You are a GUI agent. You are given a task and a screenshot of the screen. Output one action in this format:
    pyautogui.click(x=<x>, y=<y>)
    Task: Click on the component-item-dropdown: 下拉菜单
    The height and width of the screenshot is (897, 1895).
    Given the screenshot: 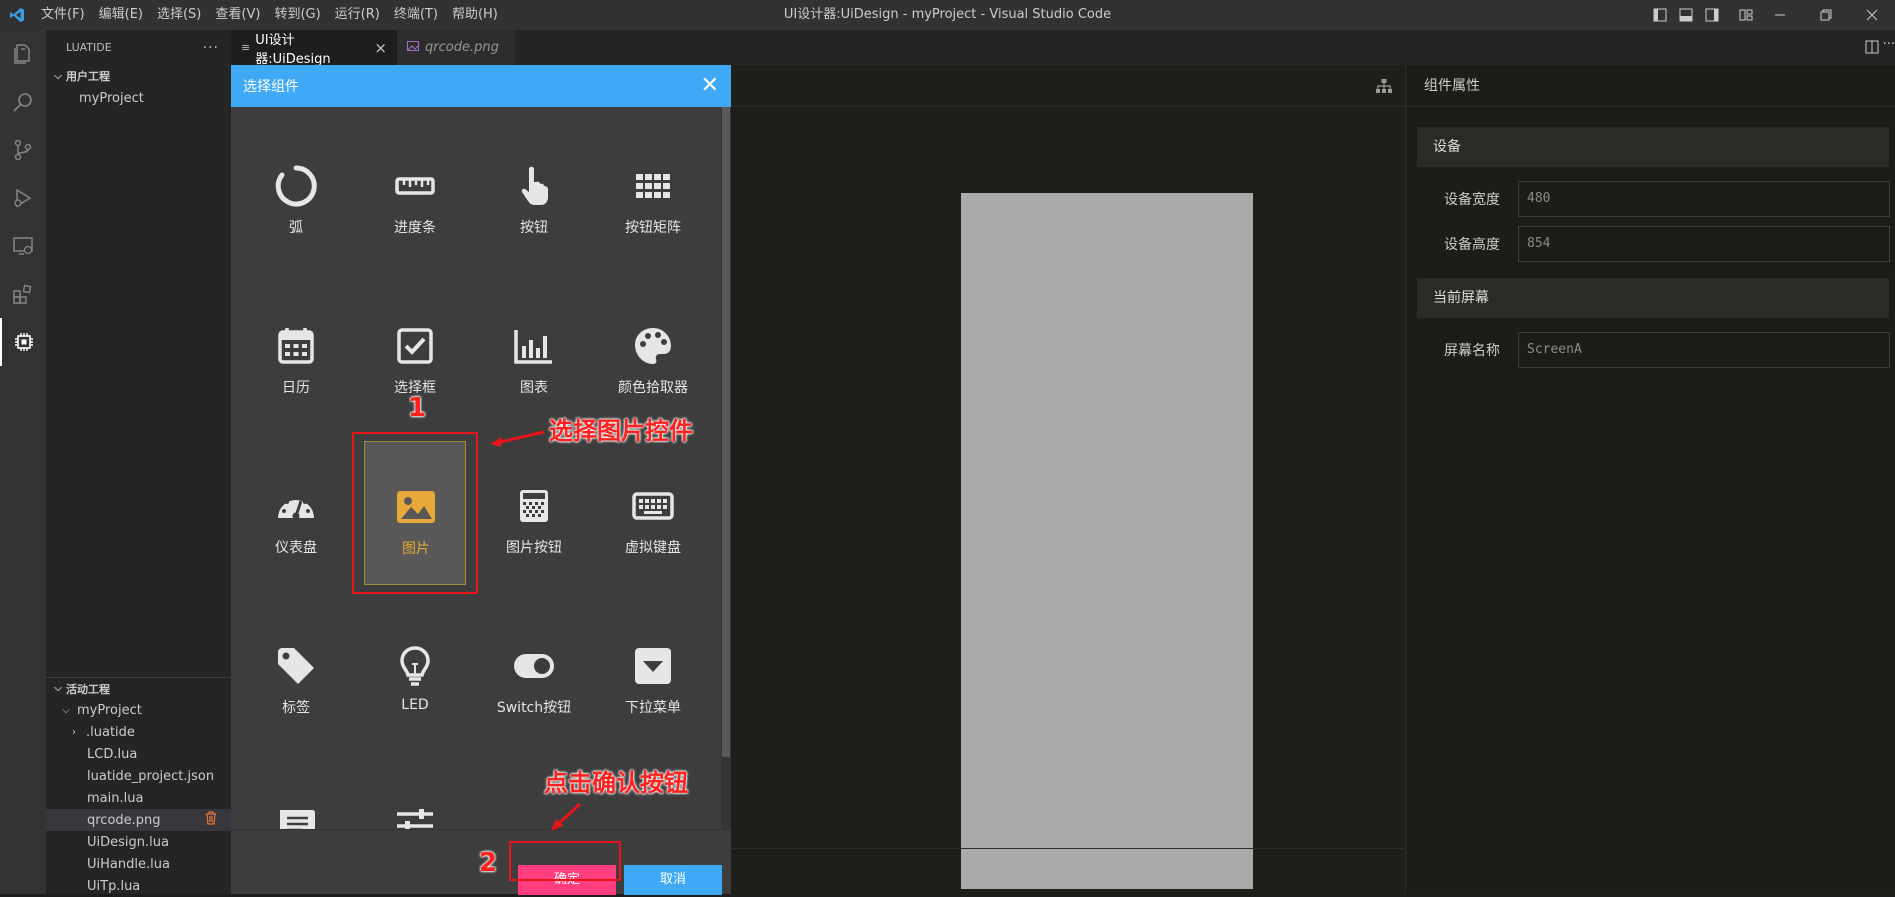 What is the action you would take?
    pyautogui.click(x=653, y=673)
    